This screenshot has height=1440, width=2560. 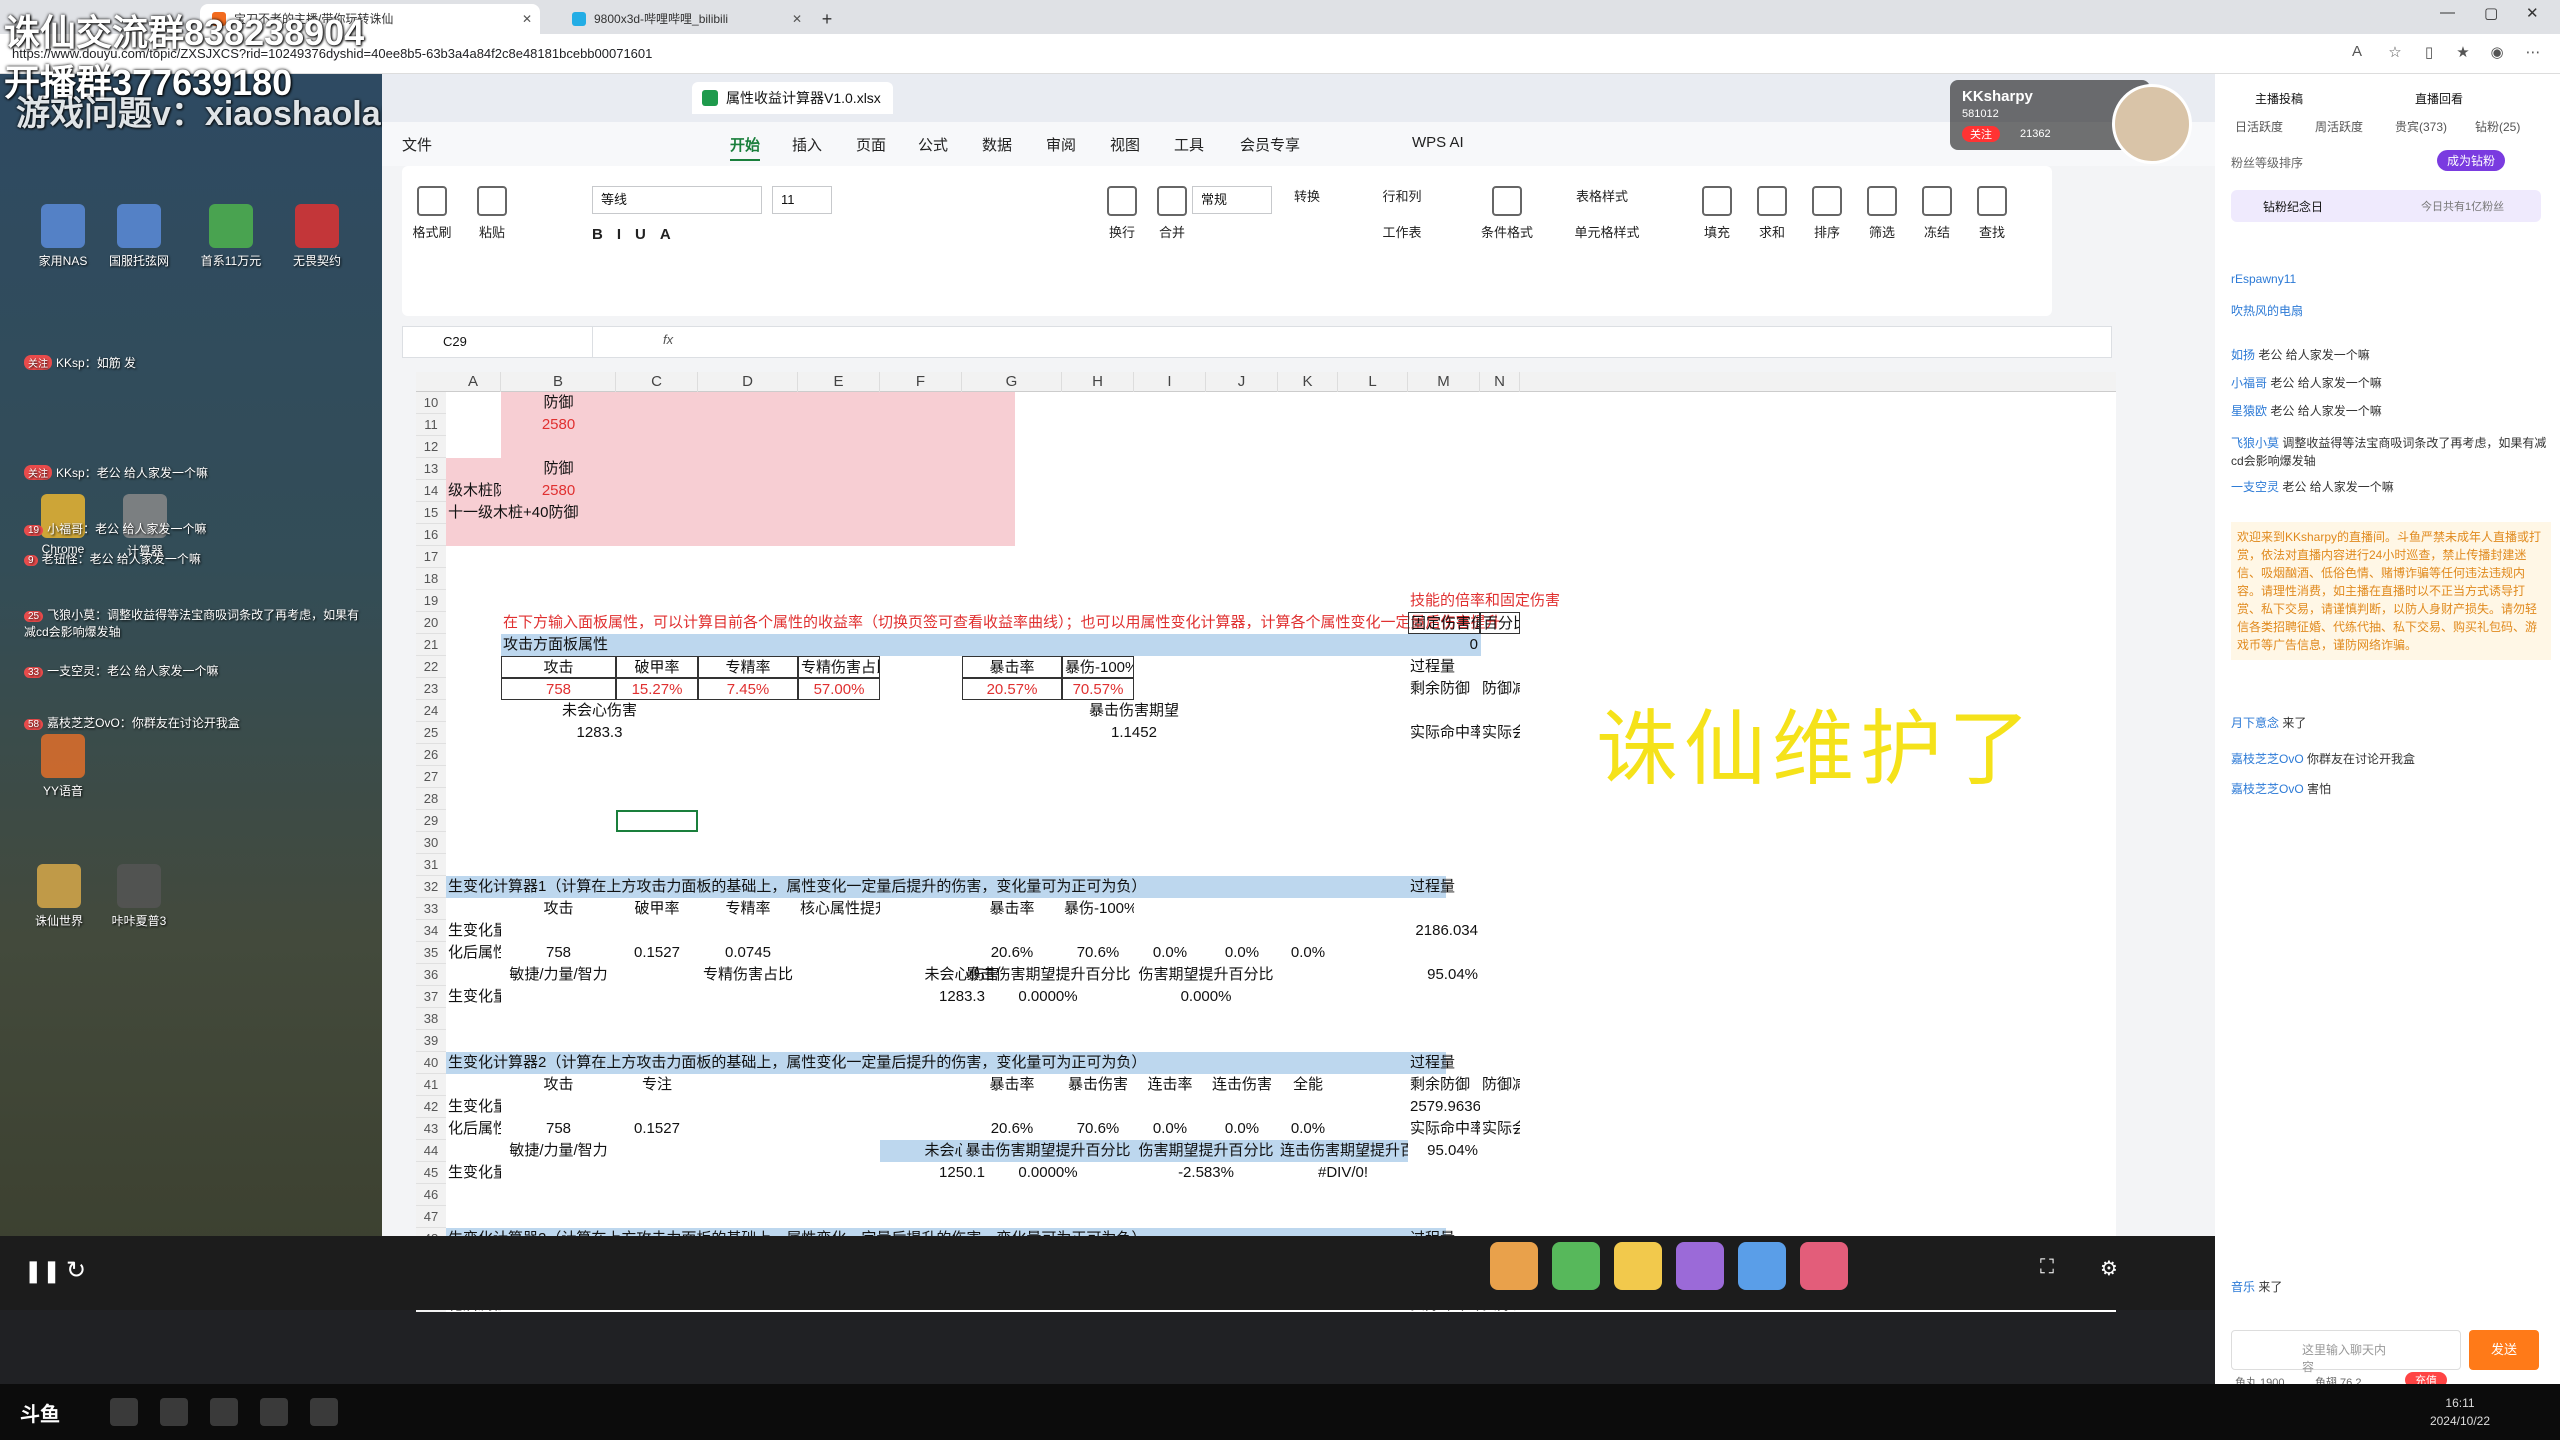 What do you see at coordinates (2243, 1287) in the screenshot?
I see `chat-username: 音乐` at bounding box center [2243, 1287].